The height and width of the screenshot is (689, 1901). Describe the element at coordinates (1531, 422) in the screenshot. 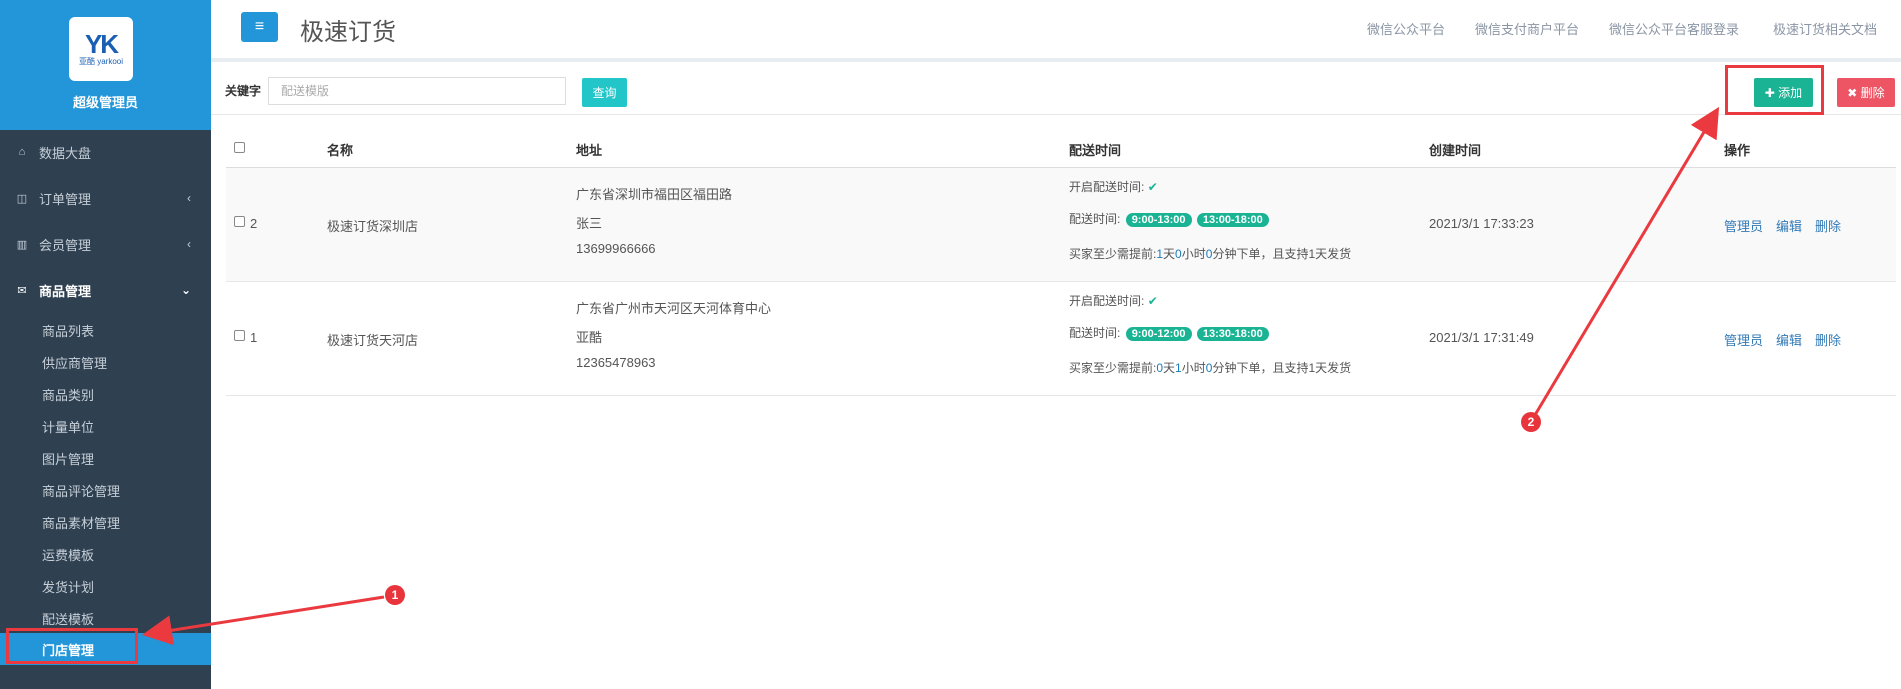

I see `annotation-badge-2: 2` at that location.